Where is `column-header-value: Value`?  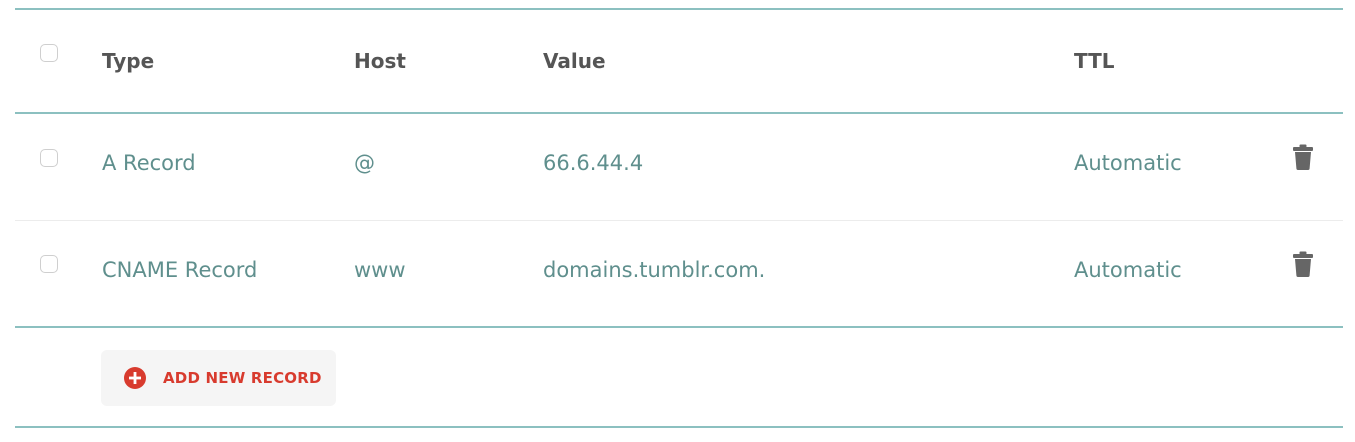
column-header-value: Value is located at coordinates (574, 61).